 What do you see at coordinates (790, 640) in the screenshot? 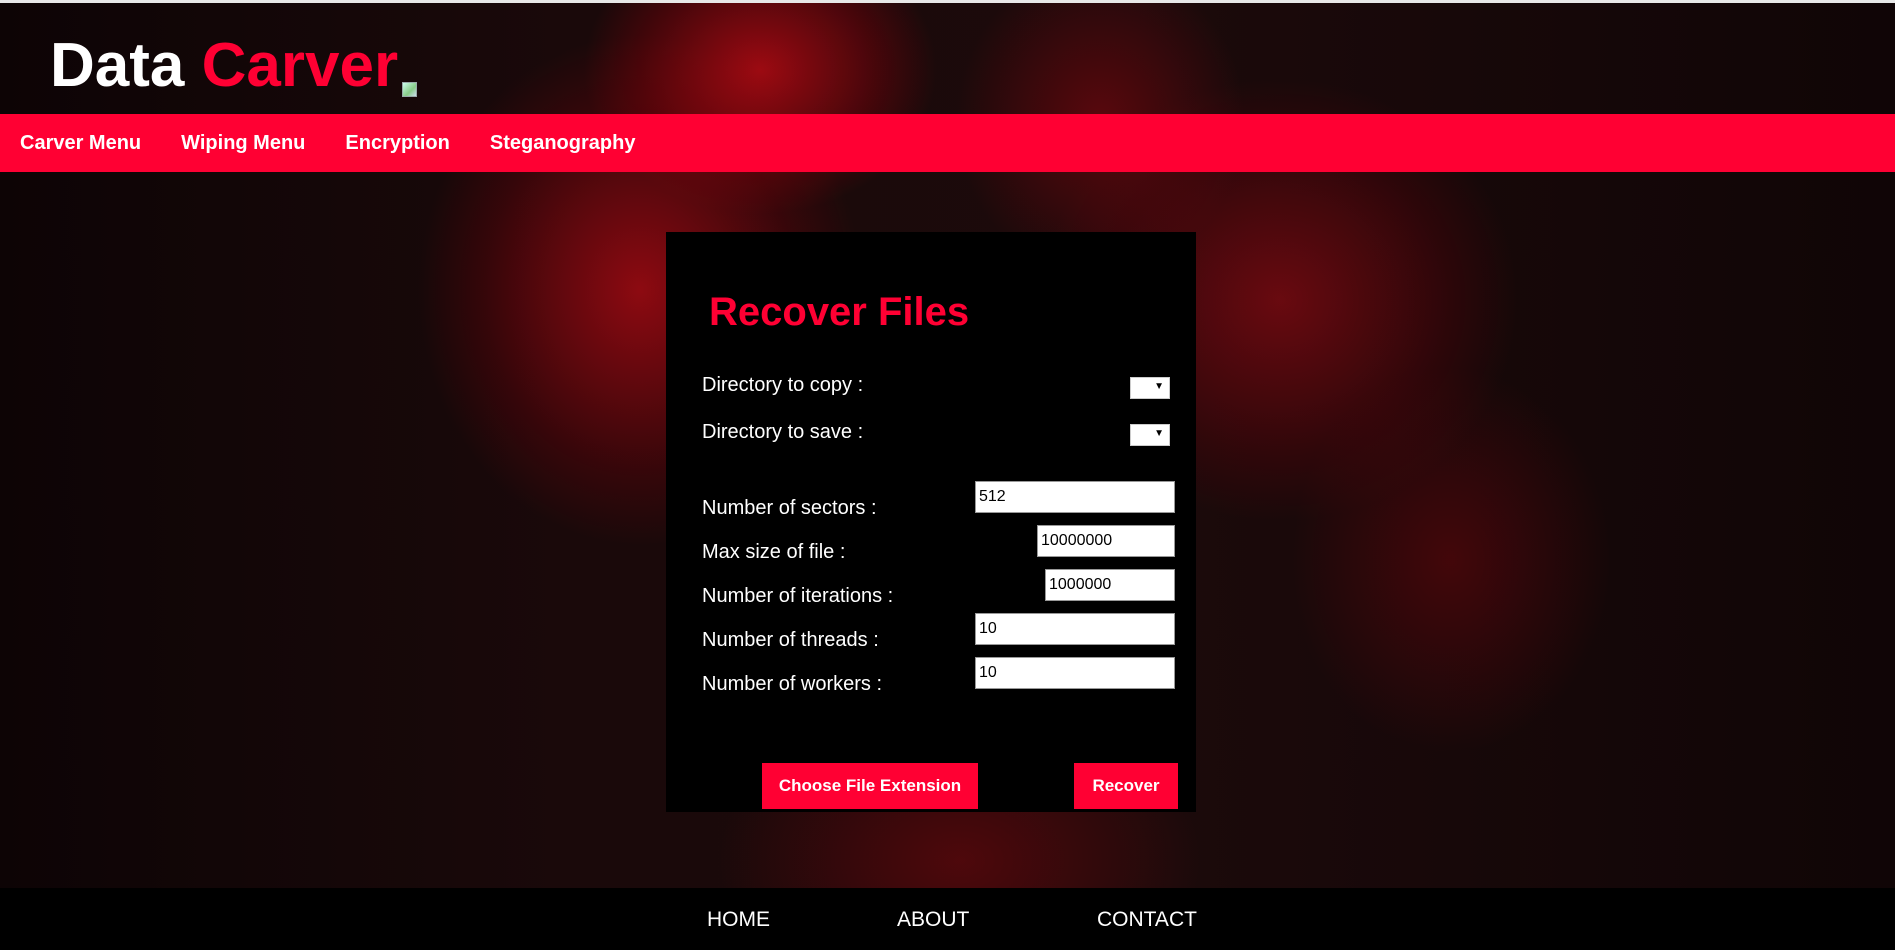
I see `threads-label: Number of threads :` at bounding box center [790, 640].